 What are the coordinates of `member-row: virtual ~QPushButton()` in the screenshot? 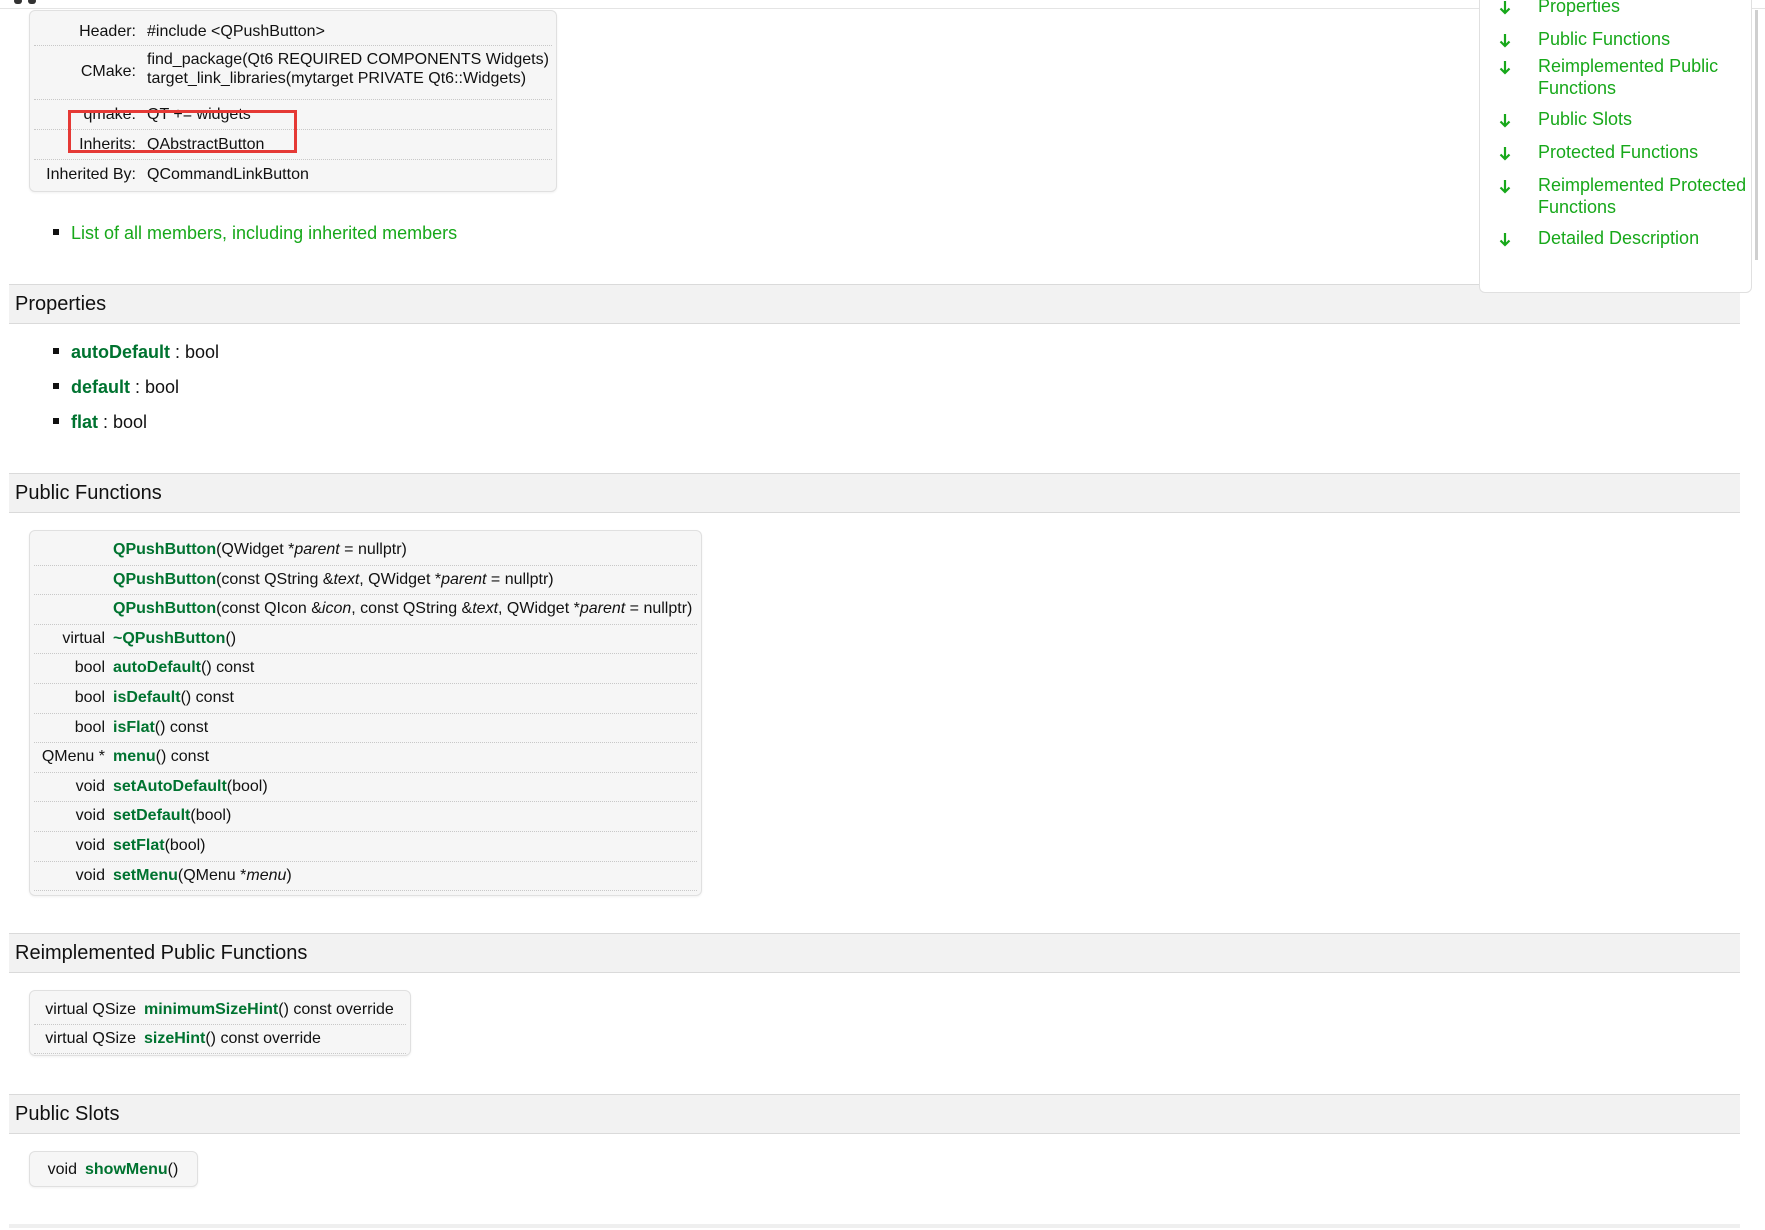 It's located at (365, 639).